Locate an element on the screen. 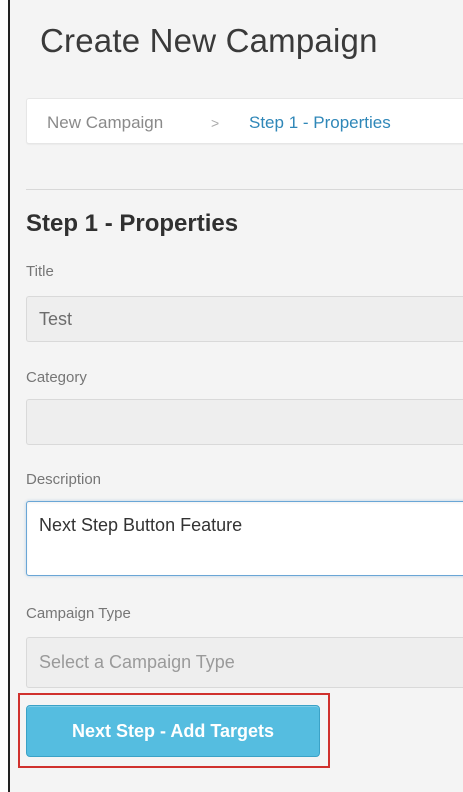 This screenshot has width=463, height=792. campaign-type-select: Select a Campaign Type is located at coordinates (244, 662).